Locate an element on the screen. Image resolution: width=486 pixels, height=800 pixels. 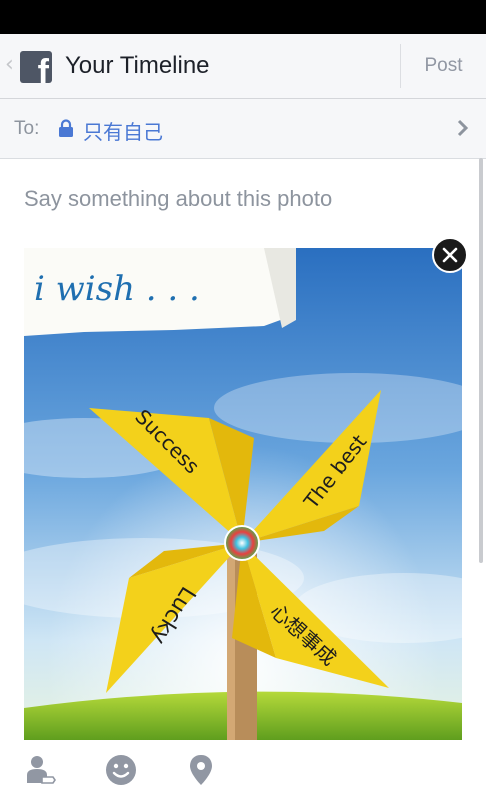
post-button: Post is located at coordinates (443, 66).